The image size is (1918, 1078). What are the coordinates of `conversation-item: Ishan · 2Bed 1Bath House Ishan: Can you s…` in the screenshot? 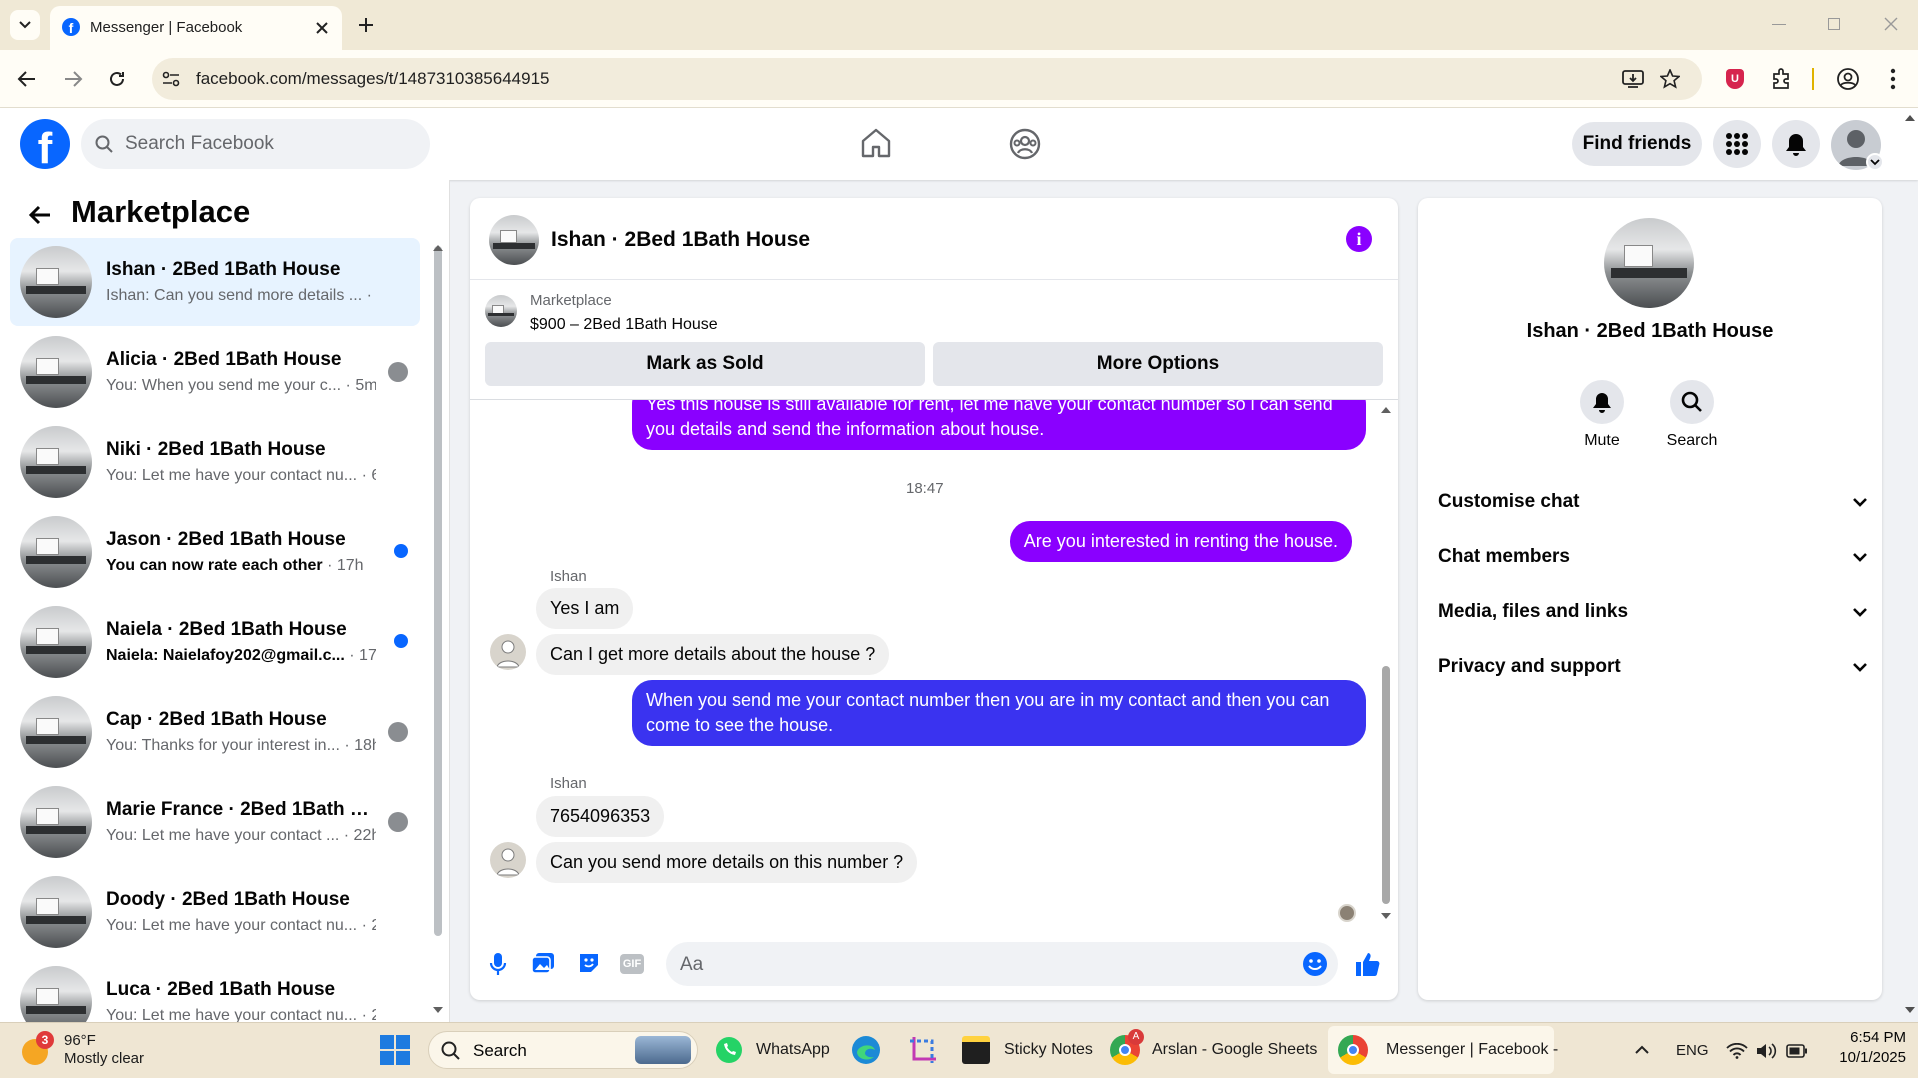 It's located at (215, 282).